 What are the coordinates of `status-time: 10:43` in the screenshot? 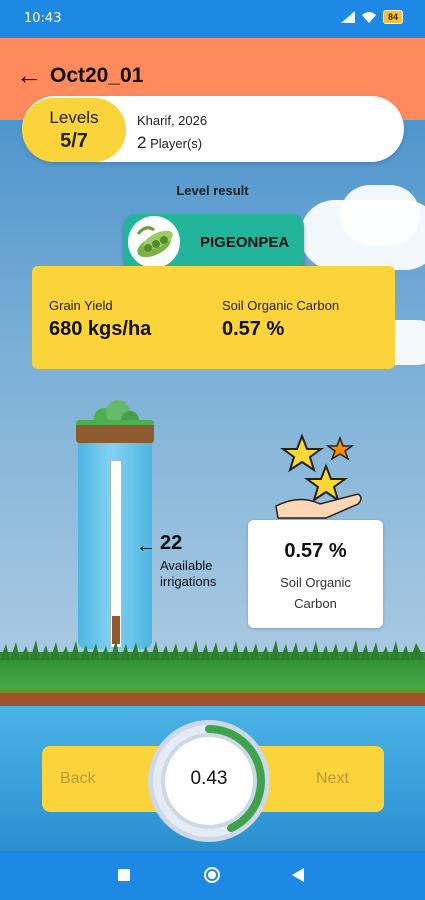 It's located at (43, 18).